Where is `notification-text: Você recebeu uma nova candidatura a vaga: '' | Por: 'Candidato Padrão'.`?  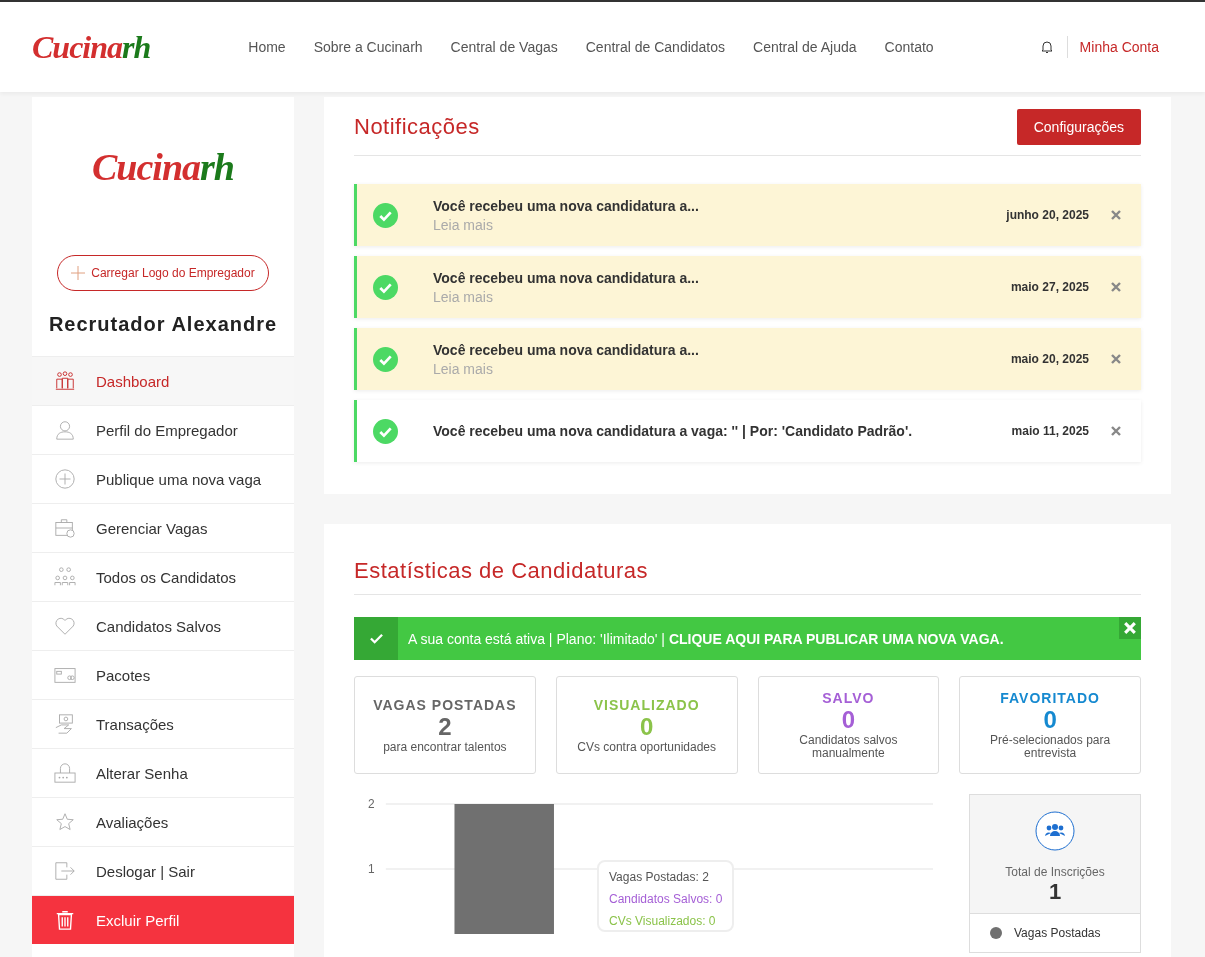
notification-text: Você recebeu uma nova candidatura a vaga: '' | Por: 'Candidato Padrão'. is located at coordinates (673, 431).